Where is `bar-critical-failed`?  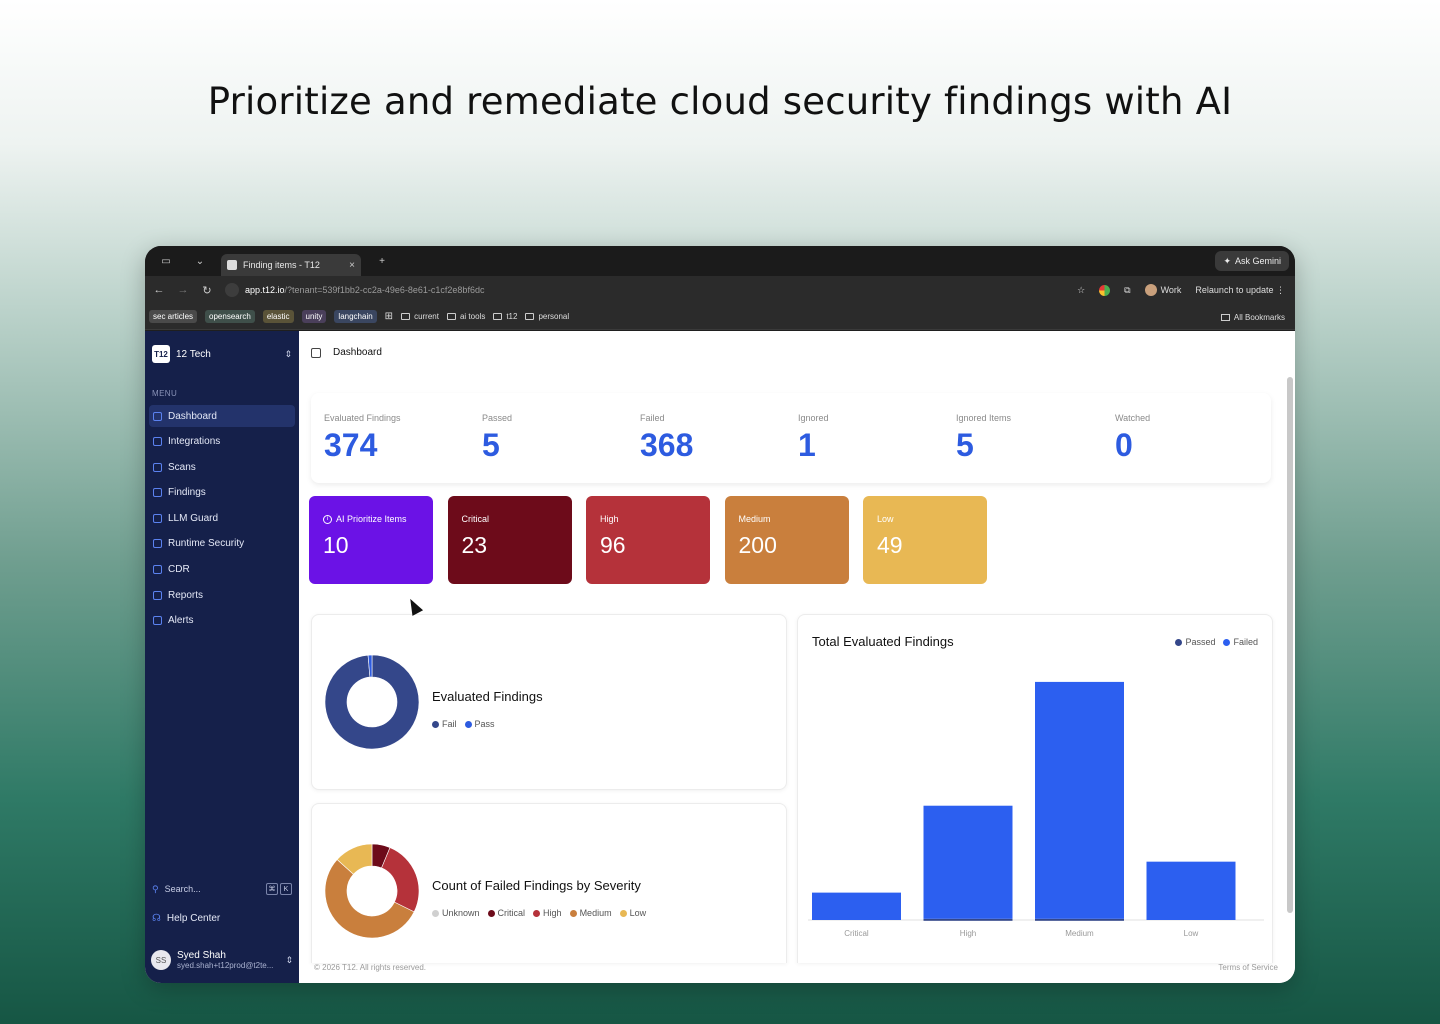
bar-critical-failed is located at coordinates (856, 906).